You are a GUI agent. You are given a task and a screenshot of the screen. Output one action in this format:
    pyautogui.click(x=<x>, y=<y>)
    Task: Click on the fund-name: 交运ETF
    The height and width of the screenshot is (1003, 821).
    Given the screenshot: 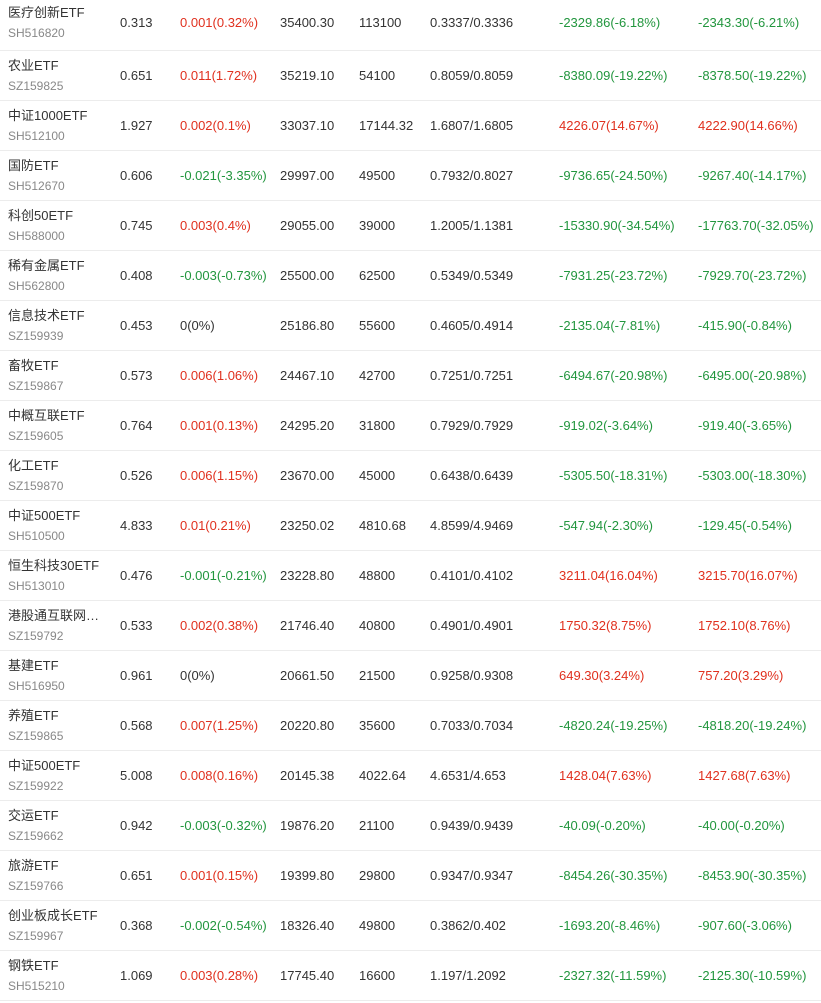 What is the action you would take?
    pyautogui.click(x=54, y=815)
    